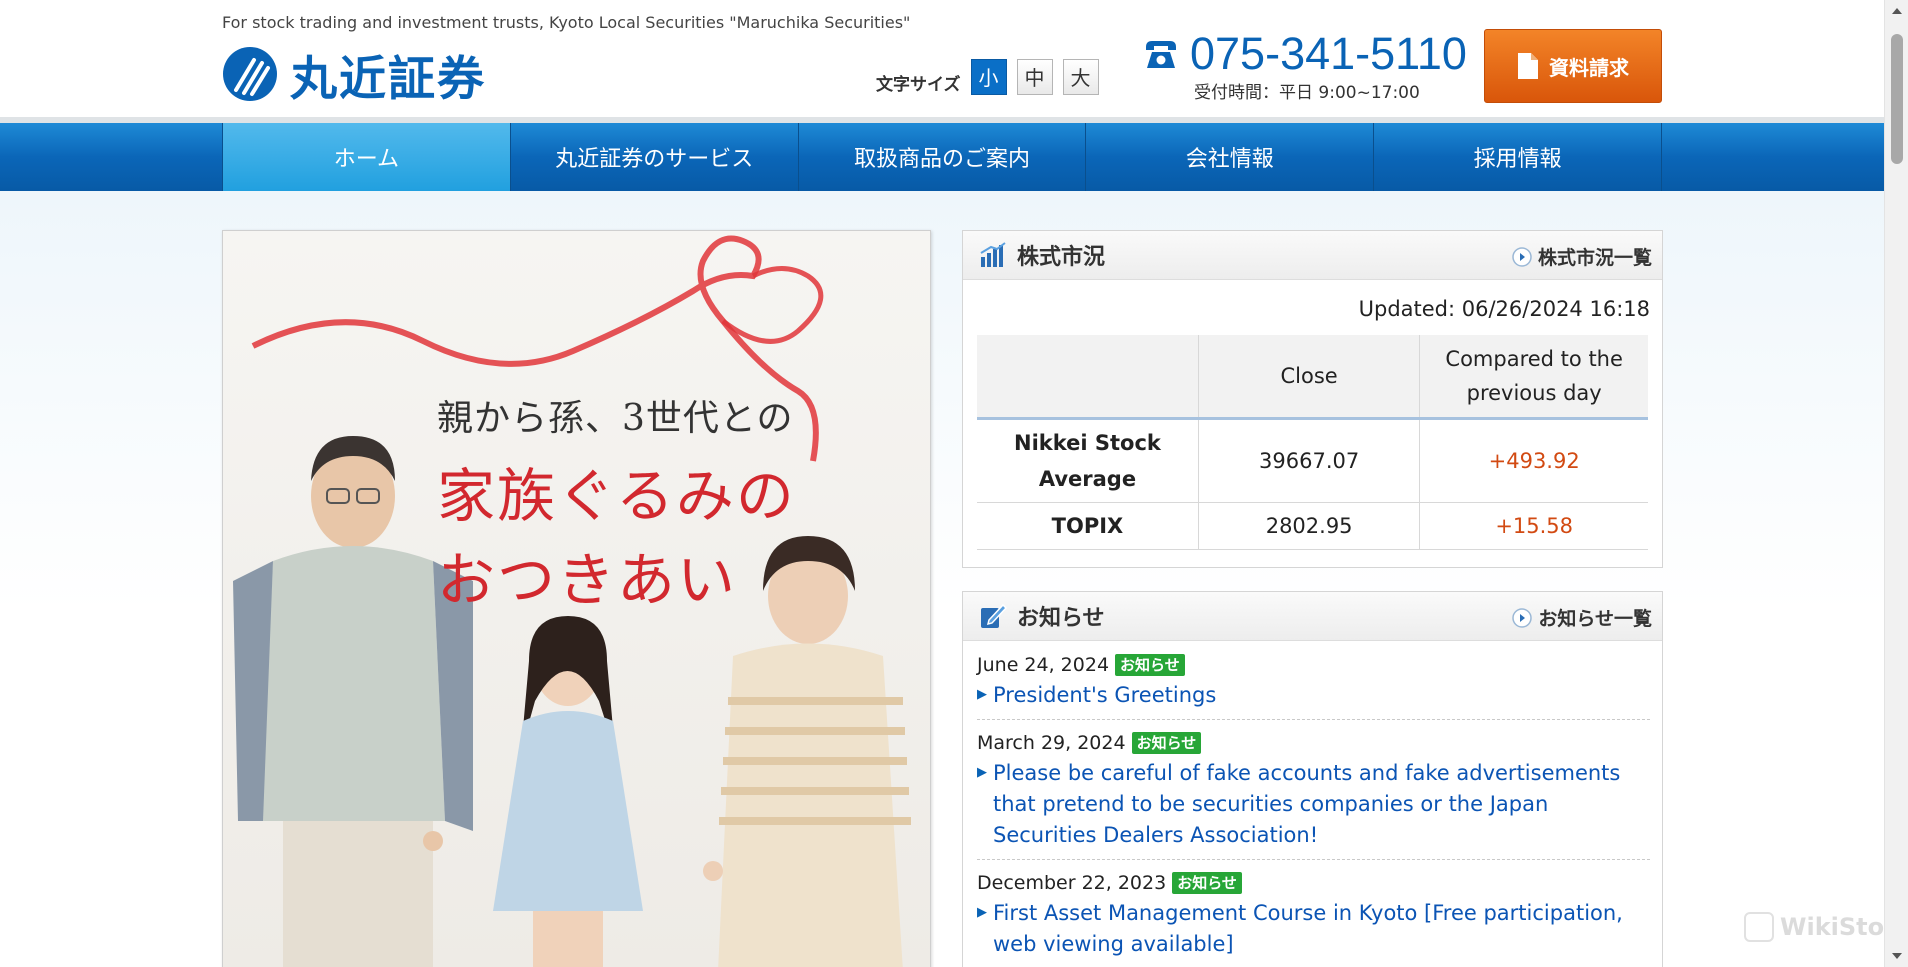  I want to click on market-panel-title: 株式市況, so click(1061, 257).